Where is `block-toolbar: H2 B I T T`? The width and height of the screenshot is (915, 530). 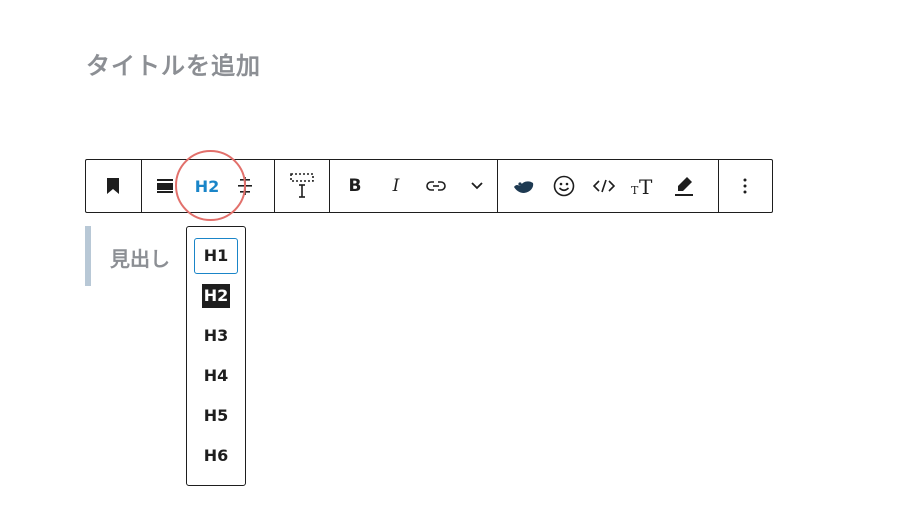
block-toolbar: H2 B I T T is located at coordinates (429, 186).